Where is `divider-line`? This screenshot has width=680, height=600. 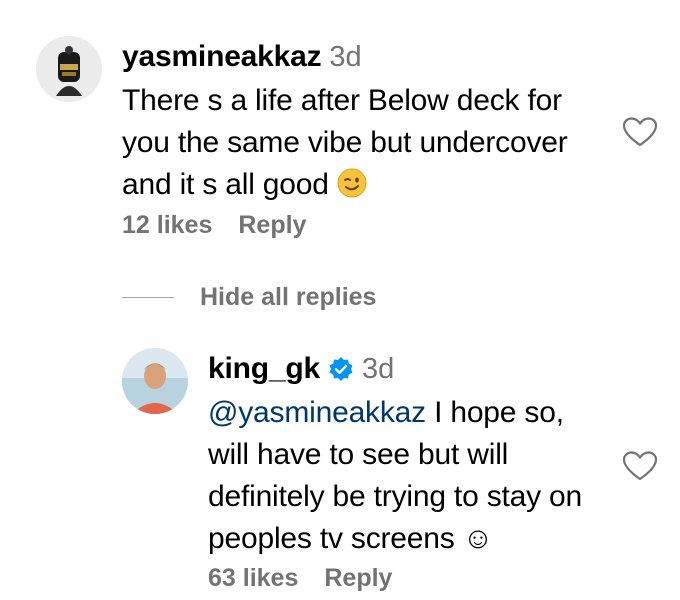 divider-line is located at coordinates (148, 297).